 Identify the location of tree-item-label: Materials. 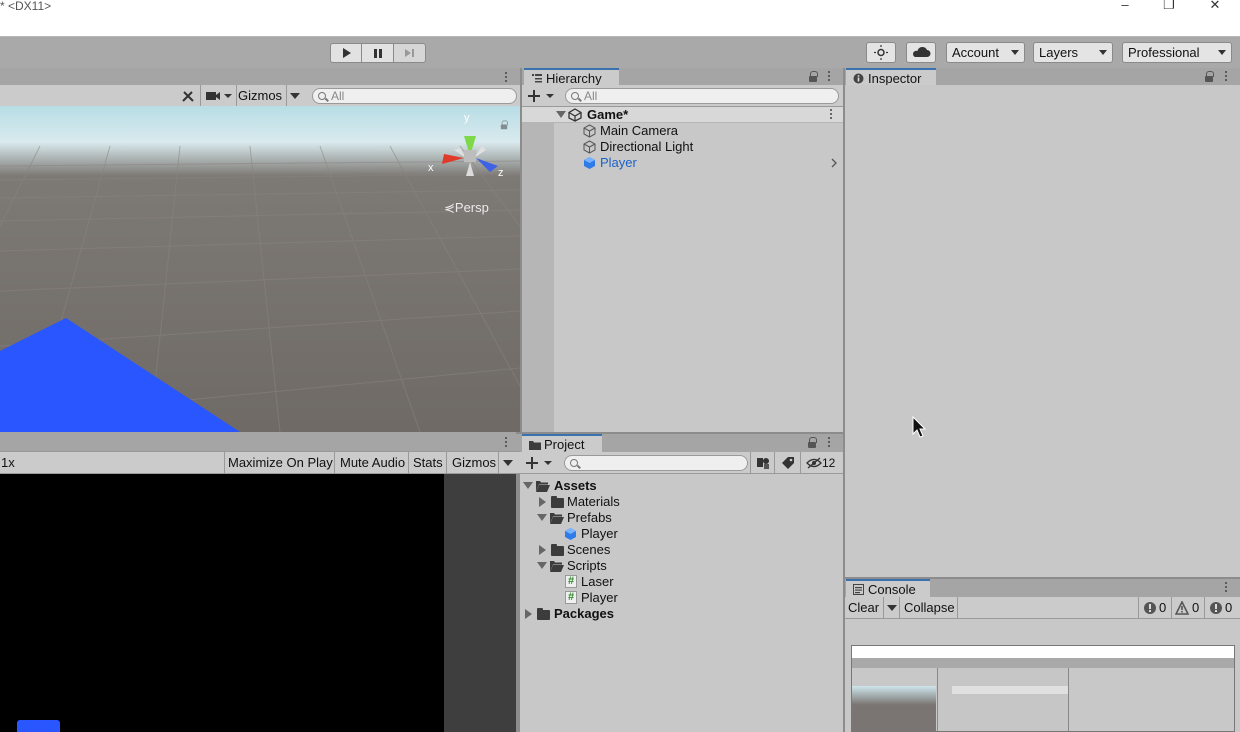
(593, 501).